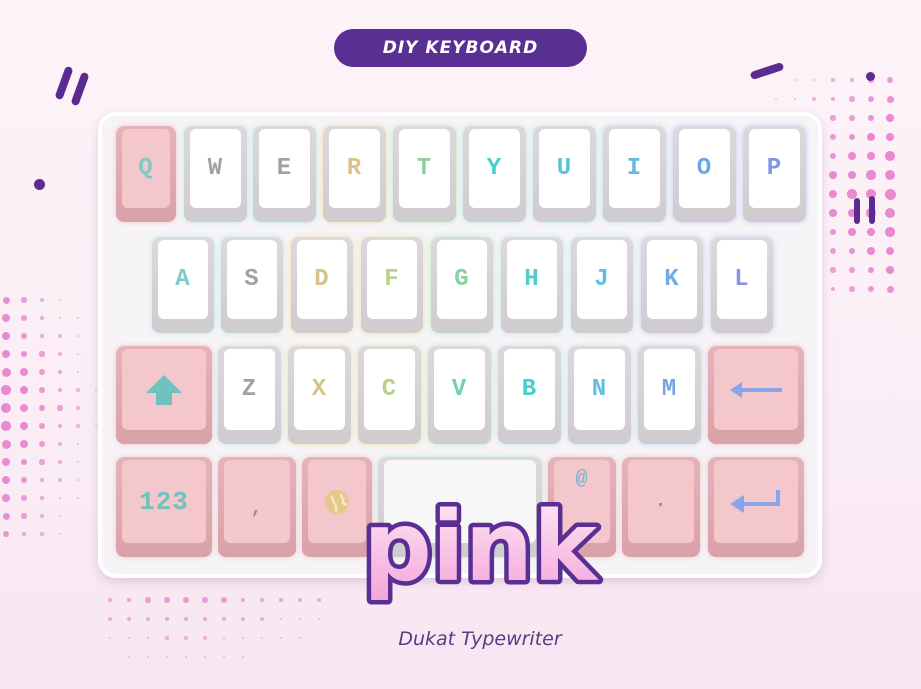  Describe the element at coordinates (424, 174) in the screenshot. I see `key-t: T` at that location.